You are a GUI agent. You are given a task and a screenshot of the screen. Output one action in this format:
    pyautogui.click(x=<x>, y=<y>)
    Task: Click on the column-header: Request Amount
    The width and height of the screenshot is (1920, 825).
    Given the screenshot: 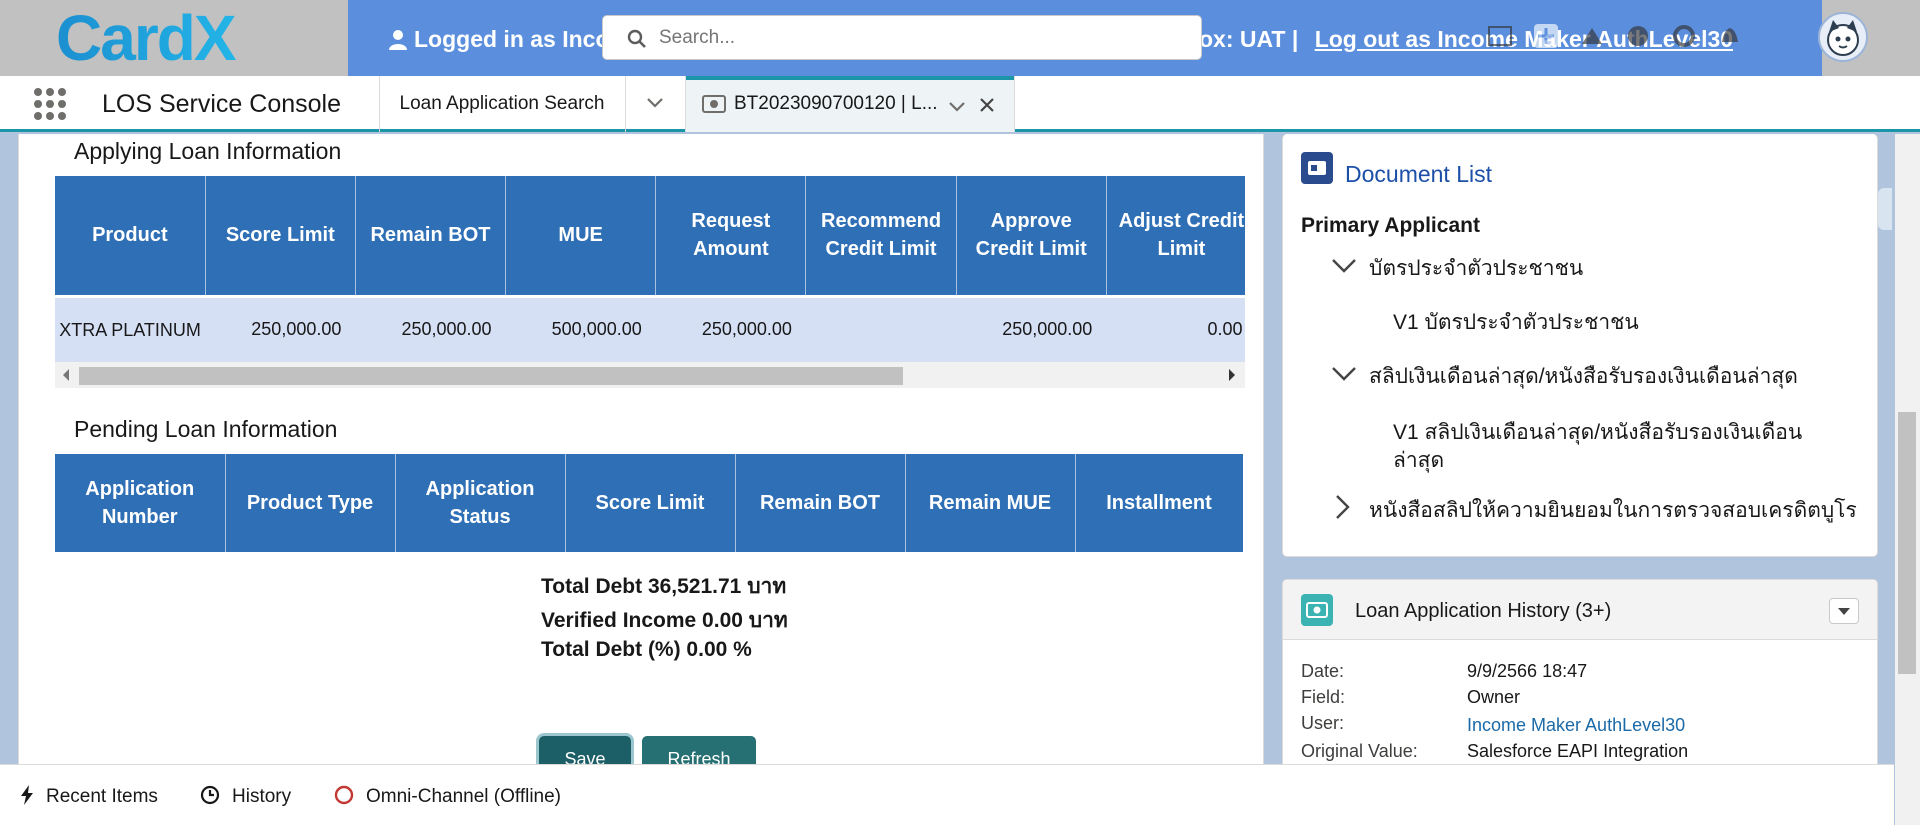 What is the action you would take?
    pyautogui.click(x=731, y=236)
    